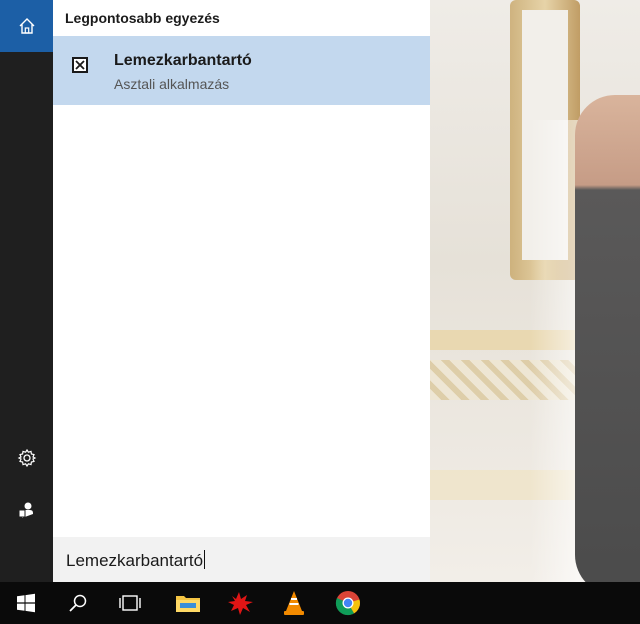 The height and width of the screenshot is (624, 640). I want to click on file-explorer-icon, so click(188, 604).